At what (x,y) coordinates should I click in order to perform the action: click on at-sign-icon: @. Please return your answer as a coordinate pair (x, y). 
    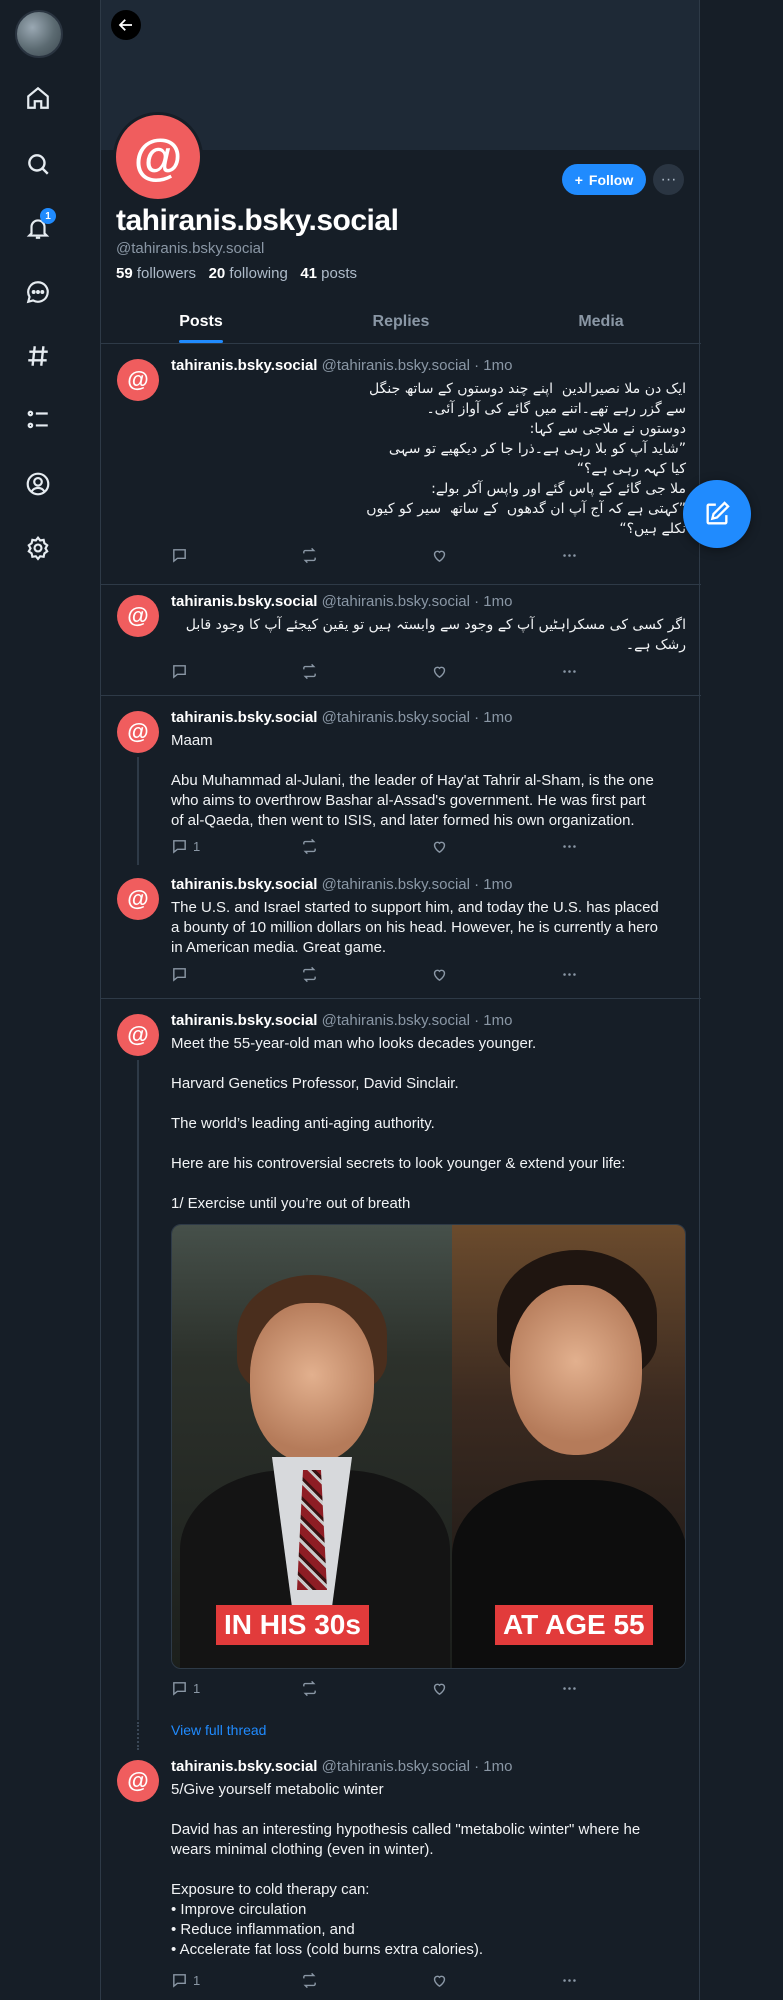
    Looking at the image, I should click on (158, 157).